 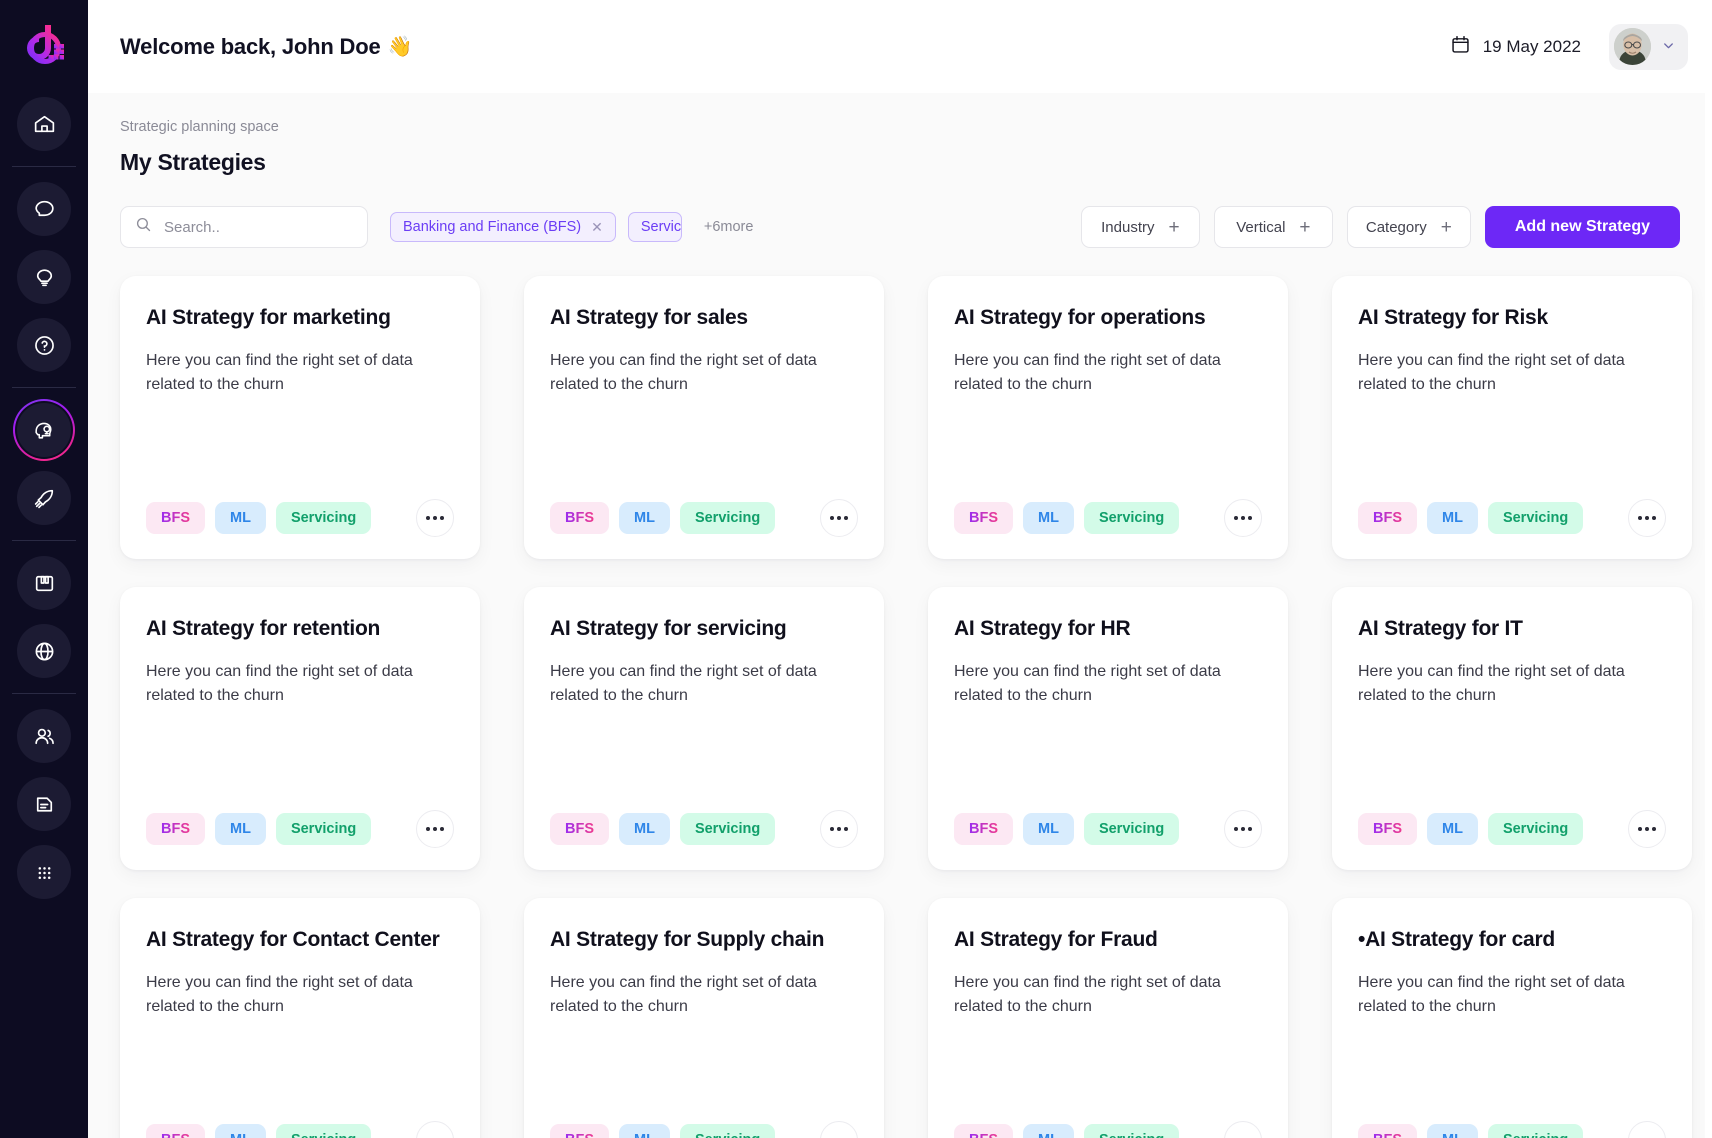 I want to click on sidebar-item-teams, so click(x=44, y=736).